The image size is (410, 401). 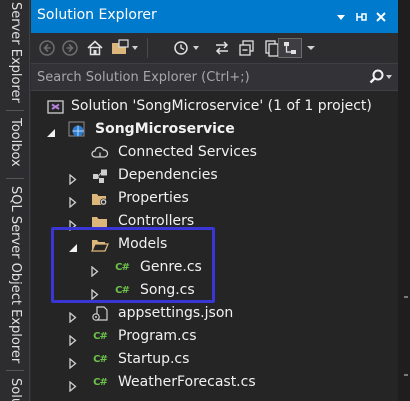 I want to click on toolbar-separator, so click(x=147, y=48).